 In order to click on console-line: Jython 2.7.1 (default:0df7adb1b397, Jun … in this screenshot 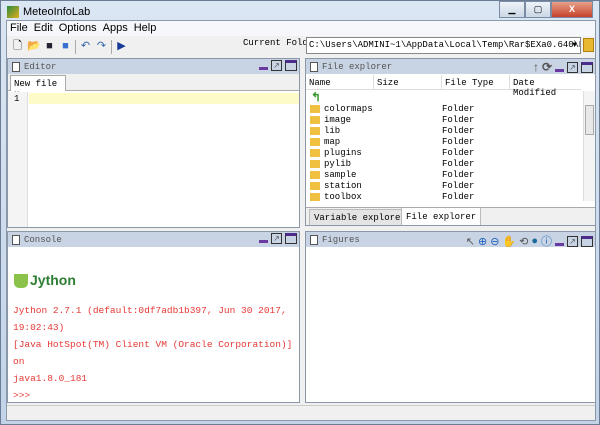, I will do `click(150, 319)`.